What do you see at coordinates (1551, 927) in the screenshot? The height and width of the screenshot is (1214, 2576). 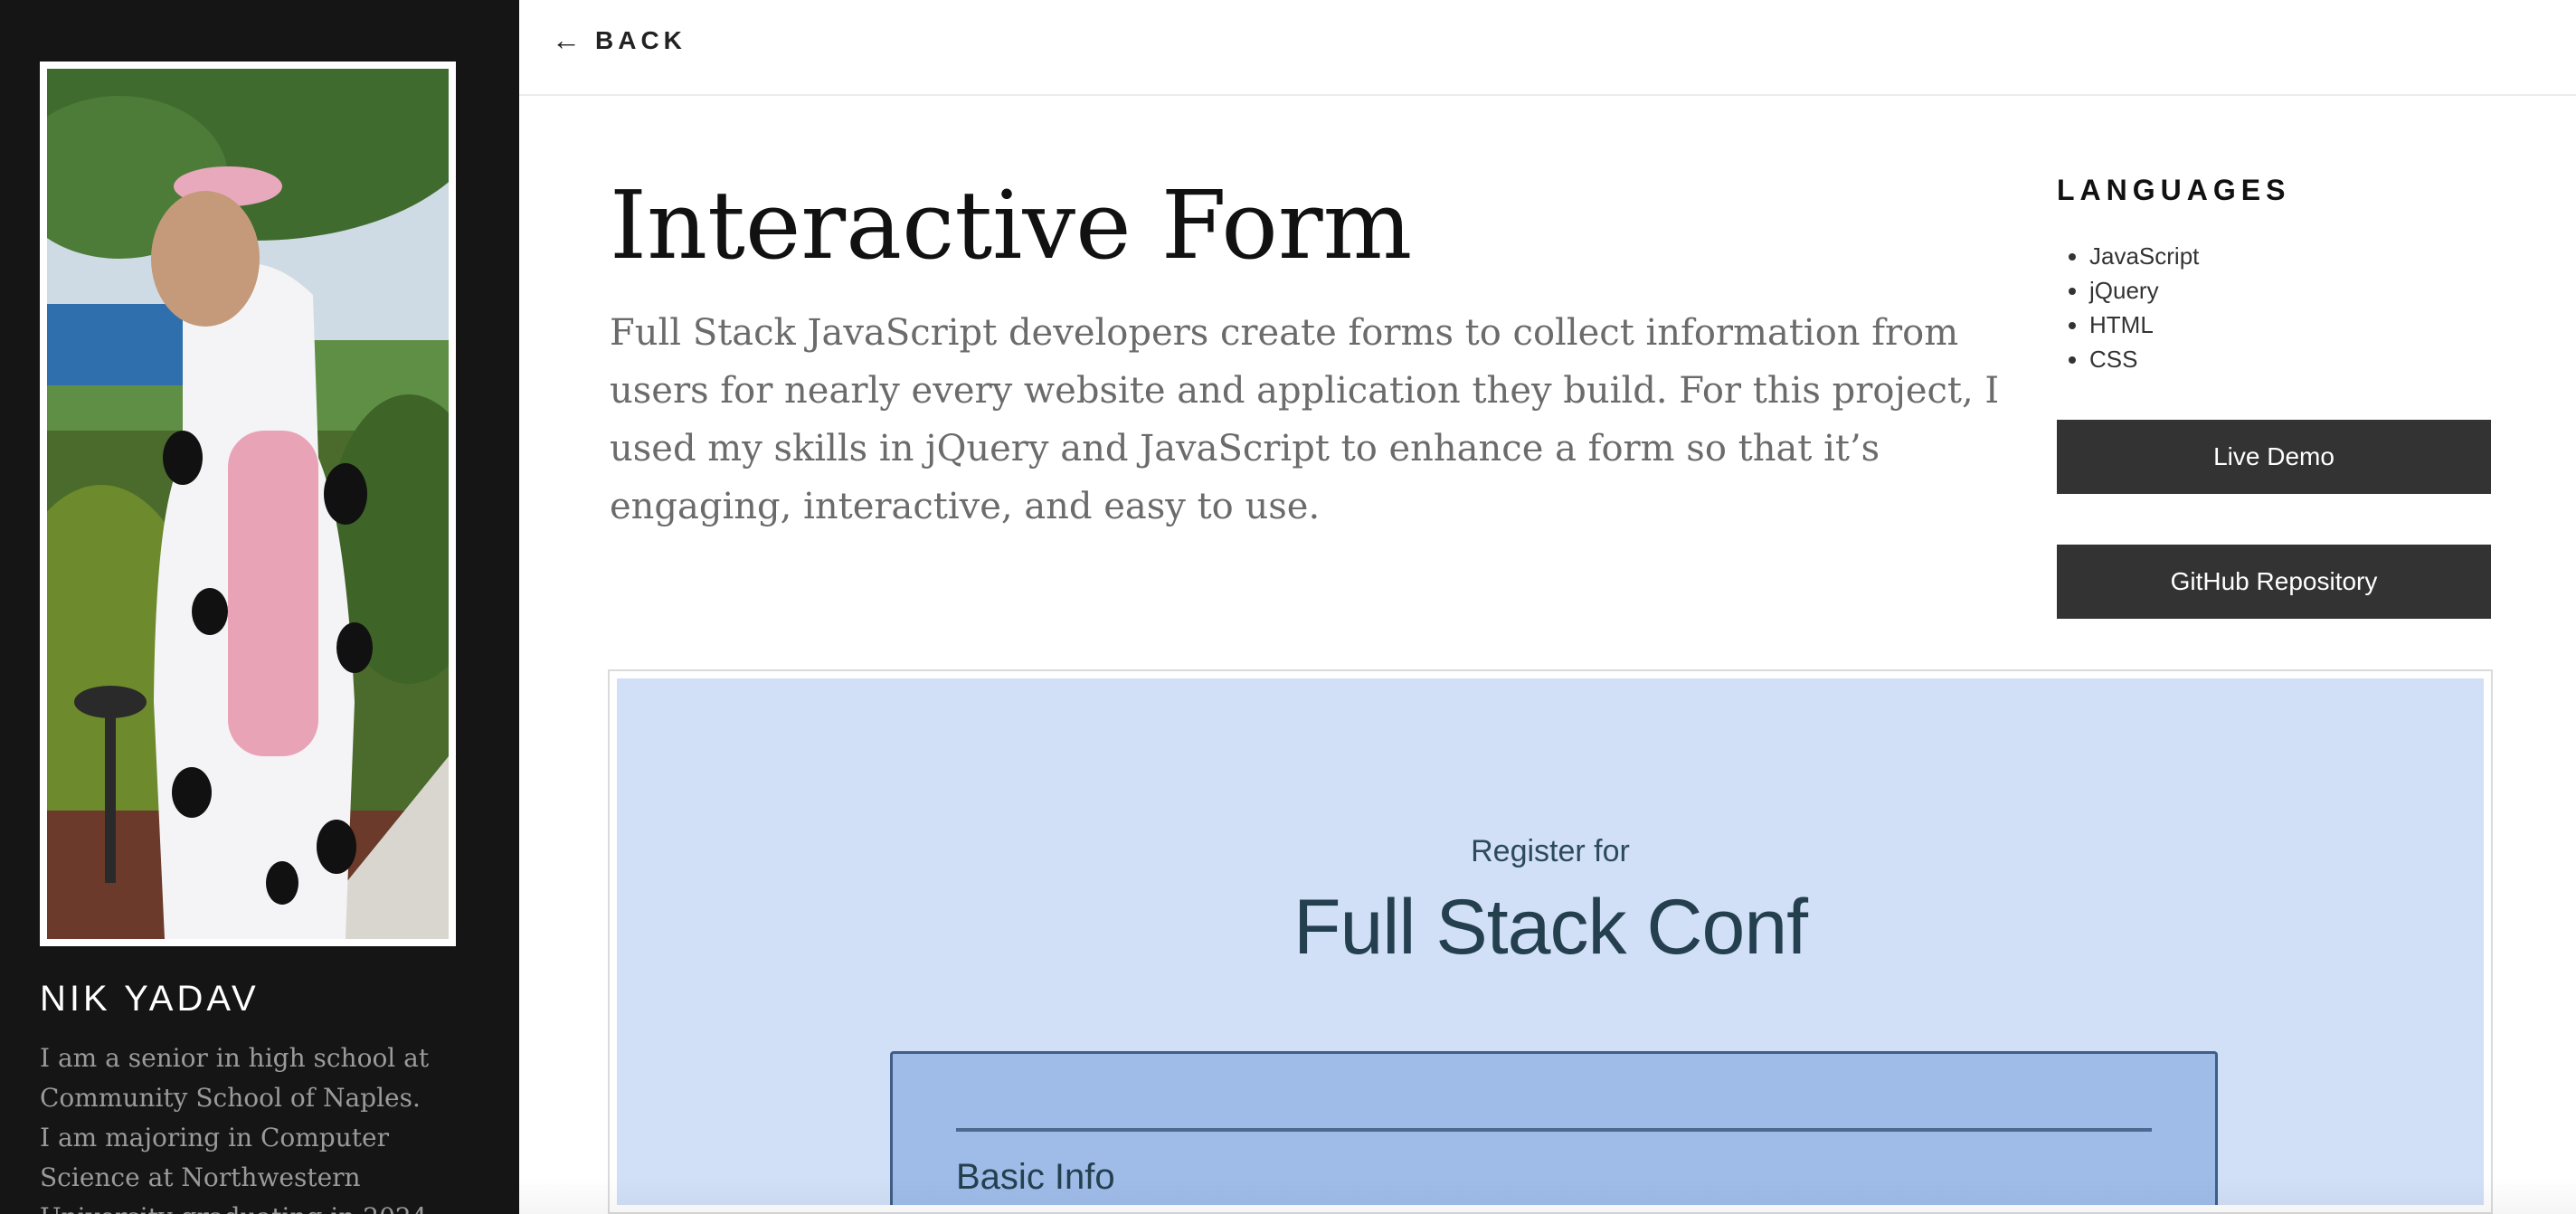 I see `preview-conf-title: Full Stack Conf` at bounding box center [1551, 927].